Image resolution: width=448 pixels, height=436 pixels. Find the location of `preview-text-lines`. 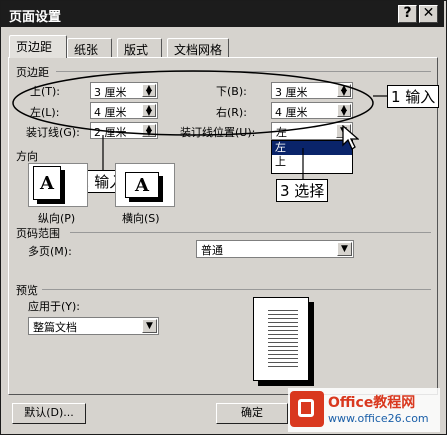

preview-text-lines is located at coordinates (283, 339).